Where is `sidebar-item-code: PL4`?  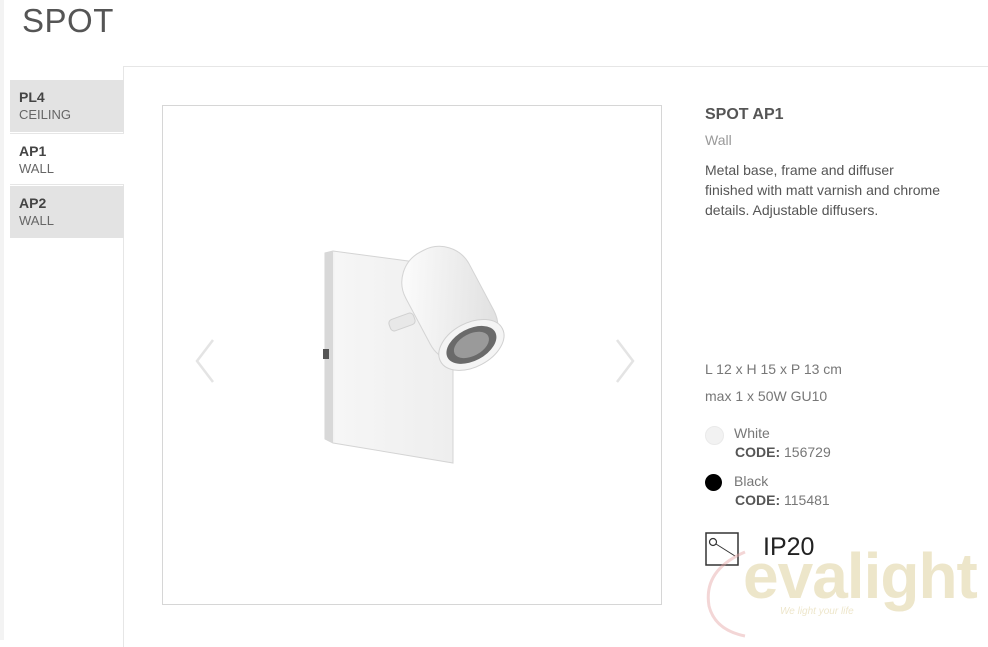
sidebar-item-code: PL4 is located at coordinates (32, 97).